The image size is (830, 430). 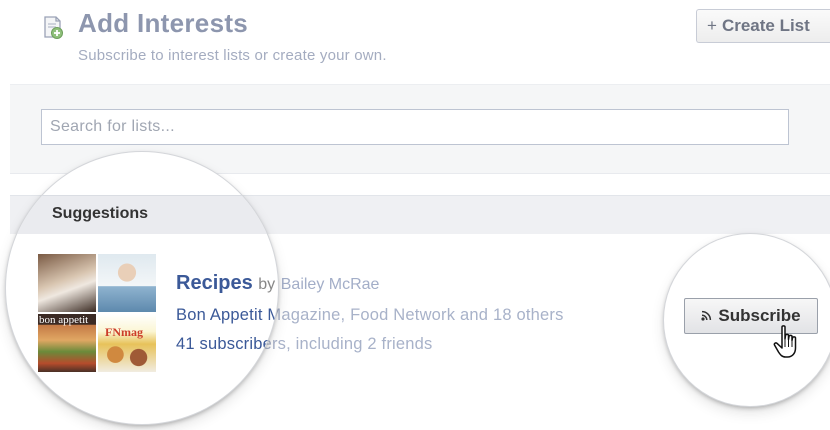 What do you see at coordinates (67, 283) in the screenshot?
I see `chef-photo` at bounding box center [67, 283].